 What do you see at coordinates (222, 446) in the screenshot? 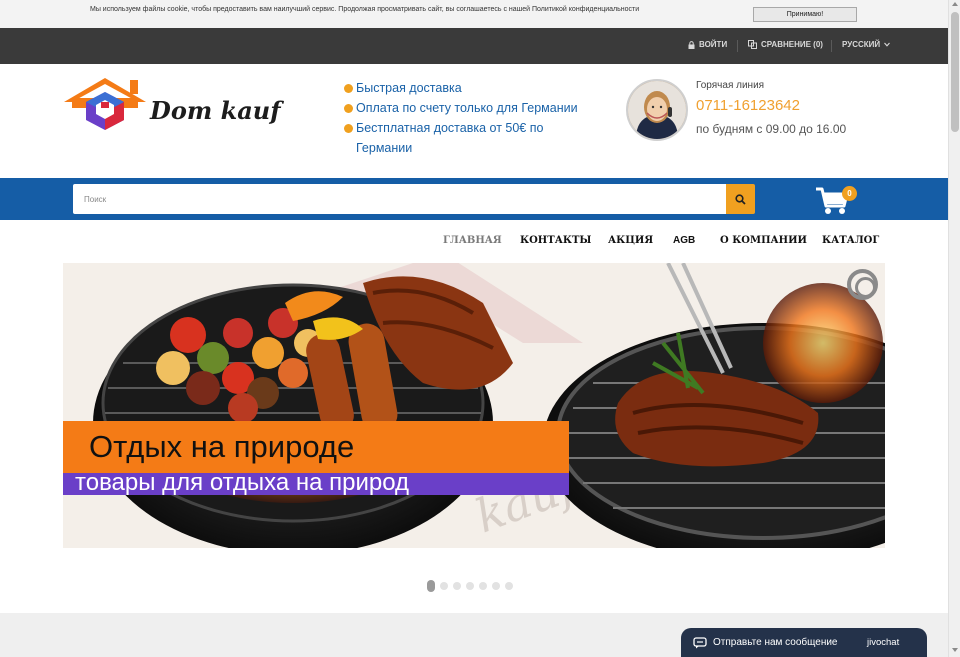
I see `banner-title: Отдых на природе` at bounding box center [222, 446].